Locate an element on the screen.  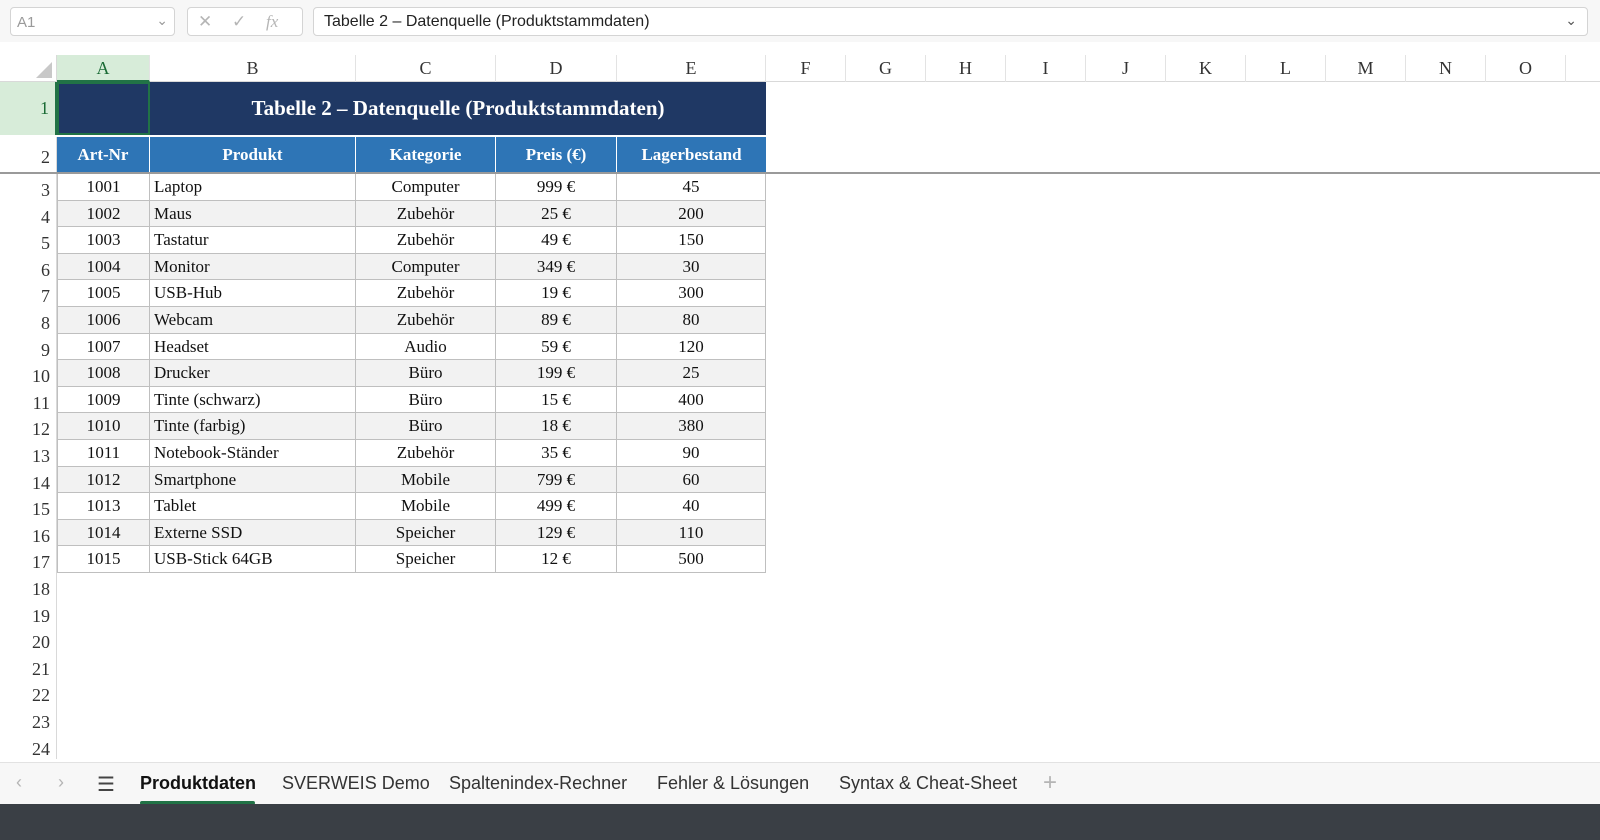
cell-lagerbestand: 120 is located at coordinates (691, 347).